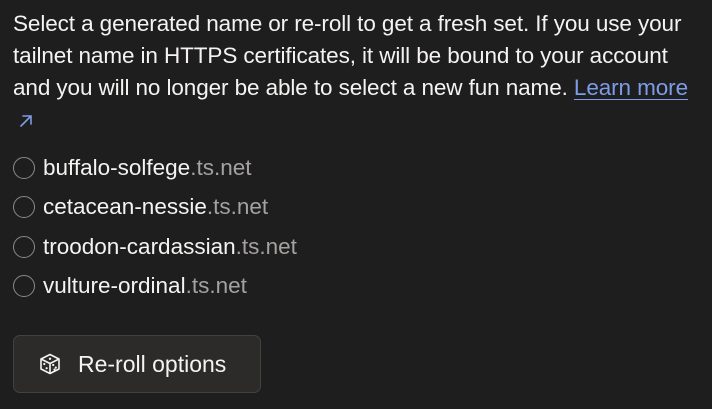  What do you see at coordinates (117, 167) in the screenshot?
I see `option-name: buffalo-solfege` at bounding box center [117, 167].